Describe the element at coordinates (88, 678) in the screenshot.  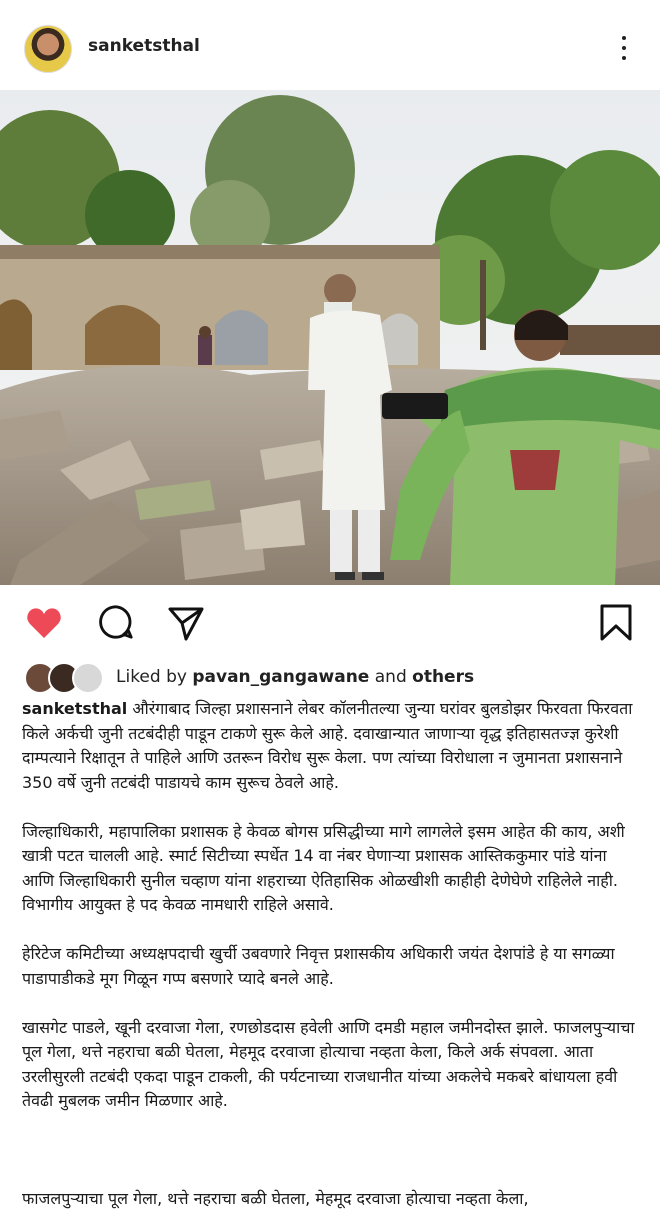
I see `liker-avatar` at that location.